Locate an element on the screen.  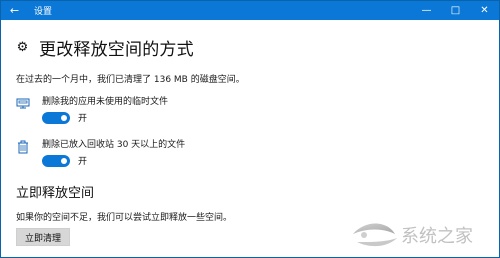
recycle-bin-toggle is located at coordinates (56, 160).